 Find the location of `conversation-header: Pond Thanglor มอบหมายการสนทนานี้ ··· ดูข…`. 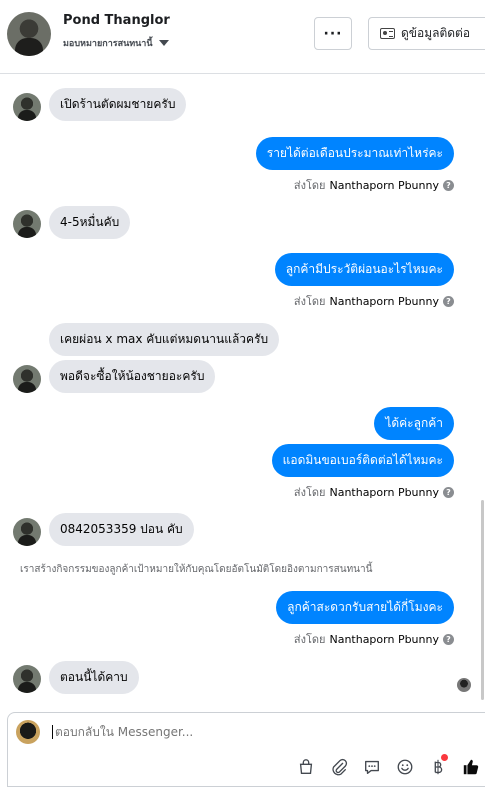

conversation-header: Pond Thanglor มอบหมายการสนทนานี้ ··· ดูข… is located at coordinates (242, 37).